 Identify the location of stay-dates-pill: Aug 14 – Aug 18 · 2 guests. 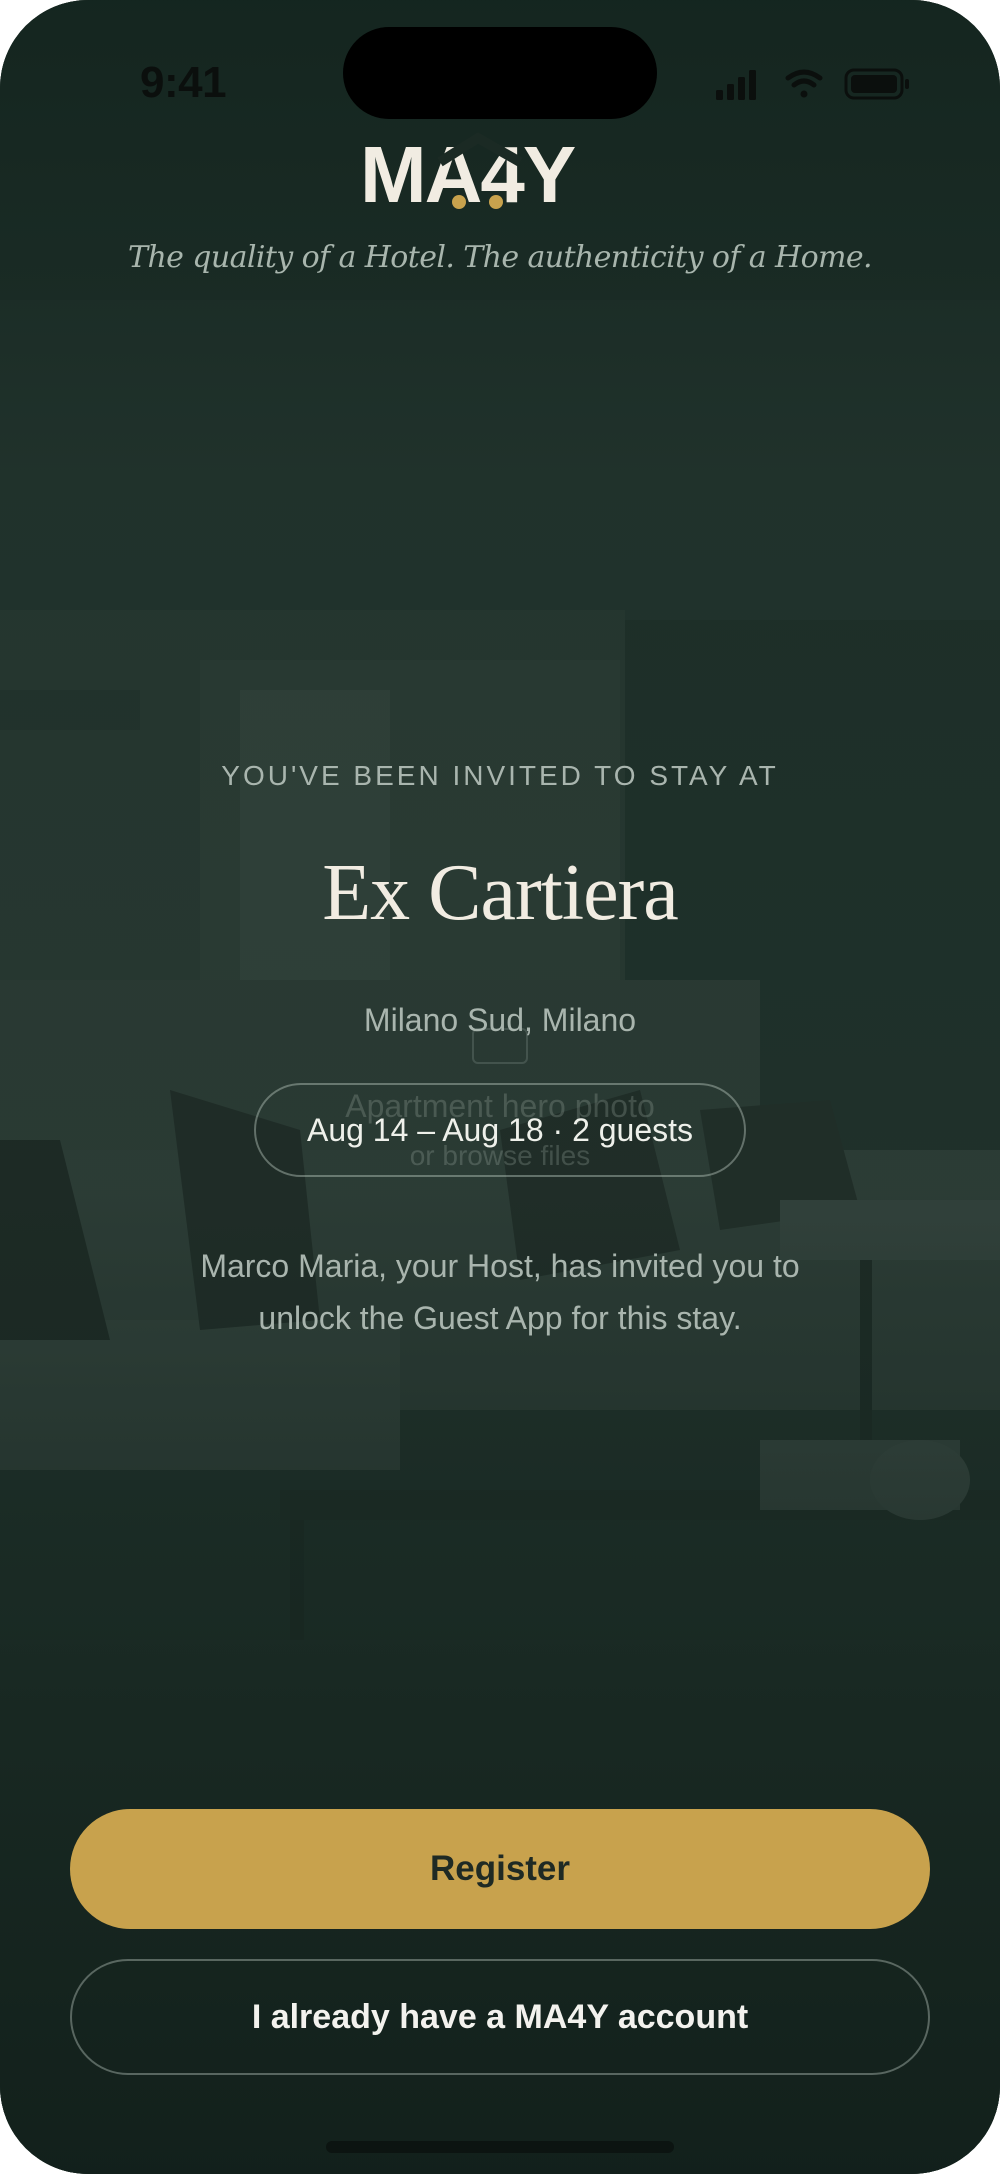
(500, 1130).